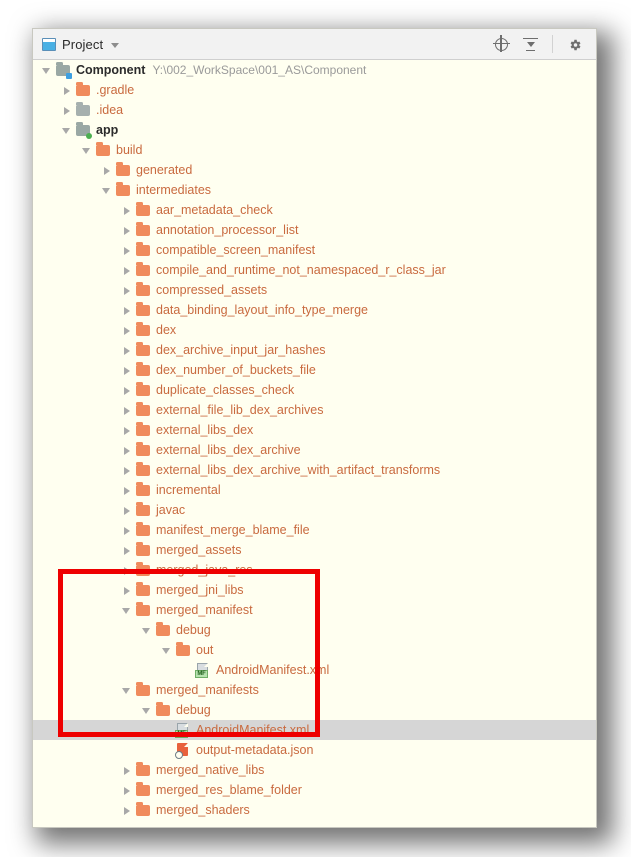 This screenshot has width=631, height=857. What do you see at coordinates (314, 310) in the screenshot?
I see `tree-row: data_binding_layout_info_type_merge` at bounding box center [314, 310].